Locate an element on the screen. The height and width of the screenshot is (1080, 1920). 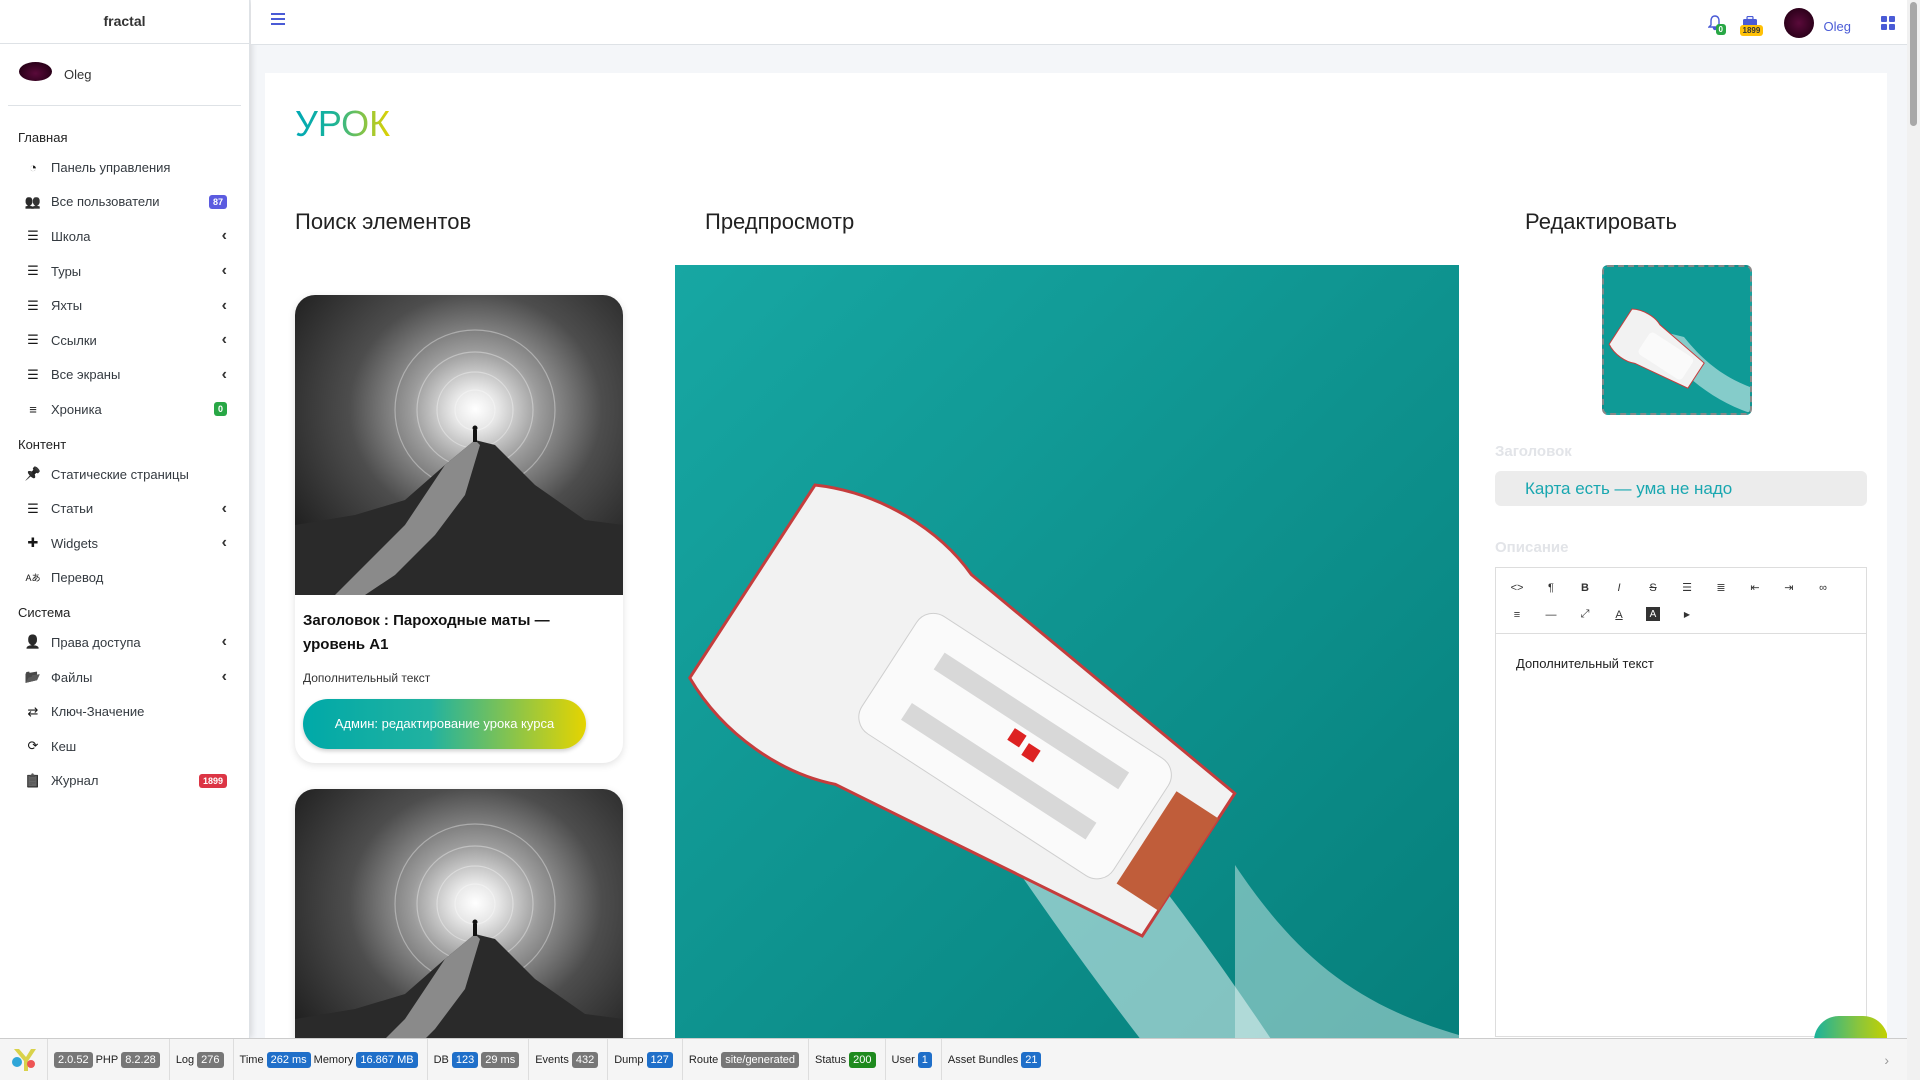
sidebar-item: ☰ Все экраны ‹ is located at coordinates (124, 375).